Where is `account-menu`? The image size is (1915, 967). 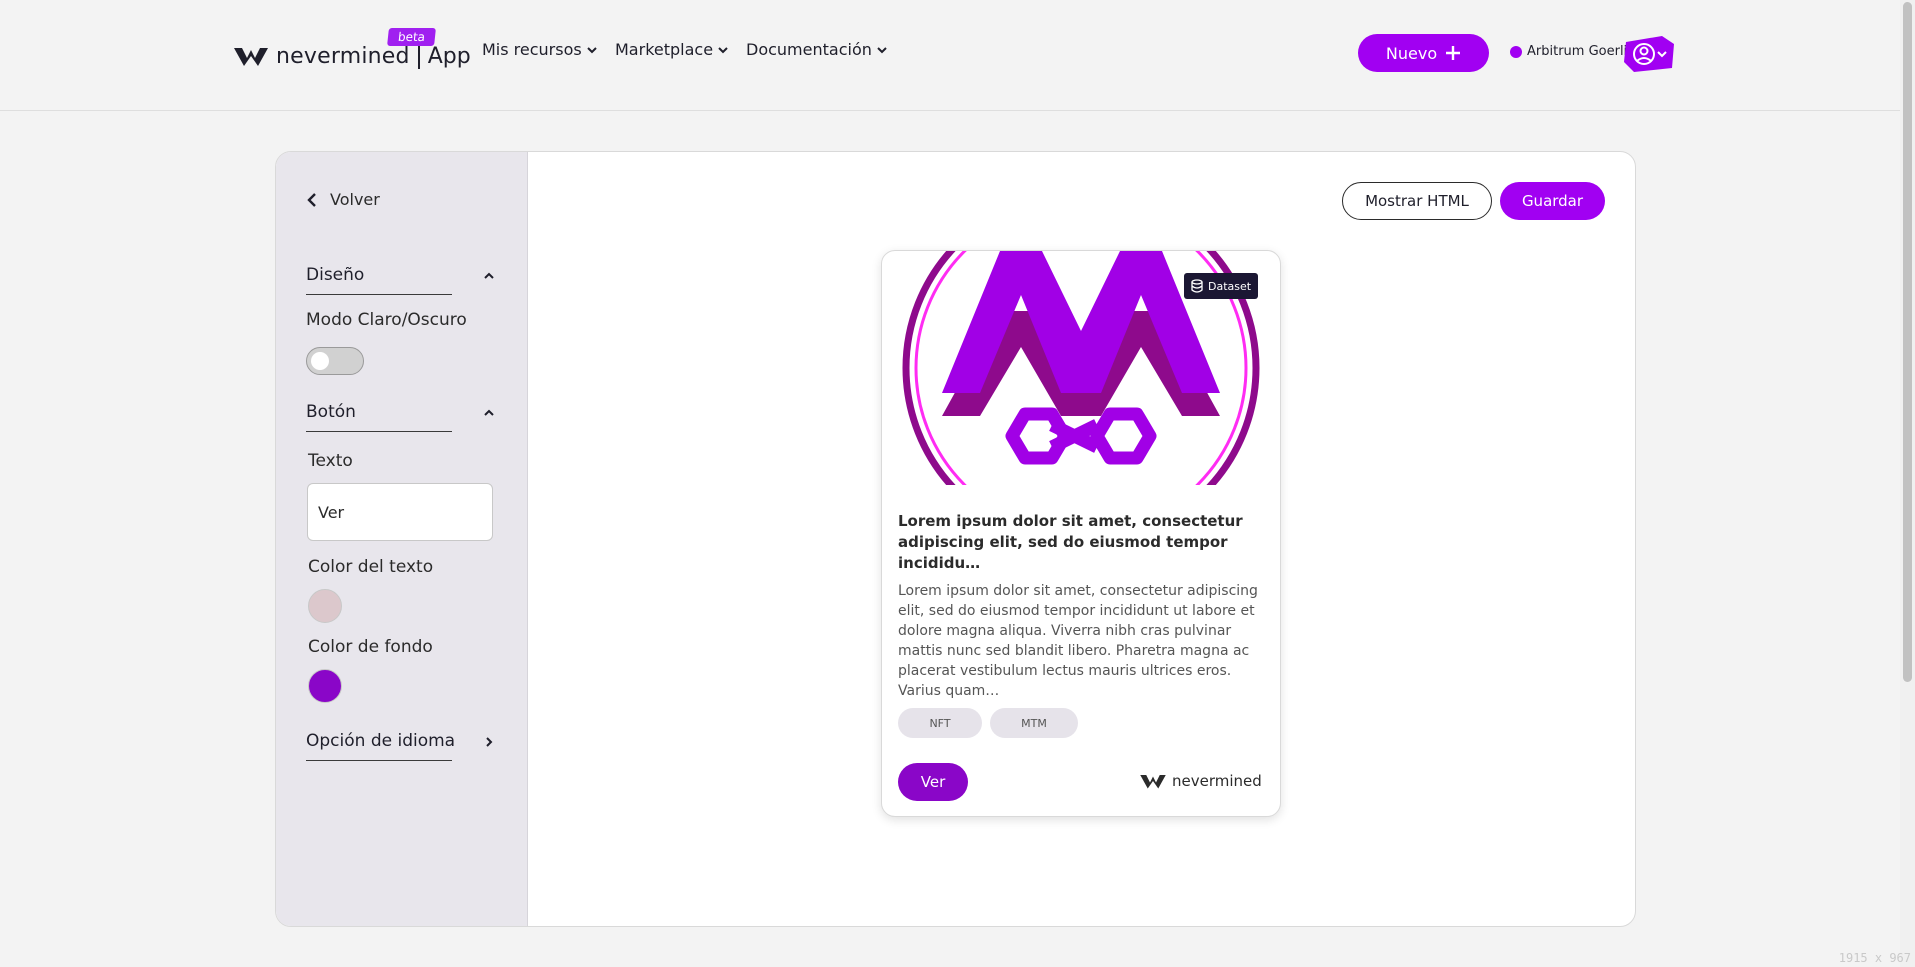 account-menu is located at coordinates (1649, 54).